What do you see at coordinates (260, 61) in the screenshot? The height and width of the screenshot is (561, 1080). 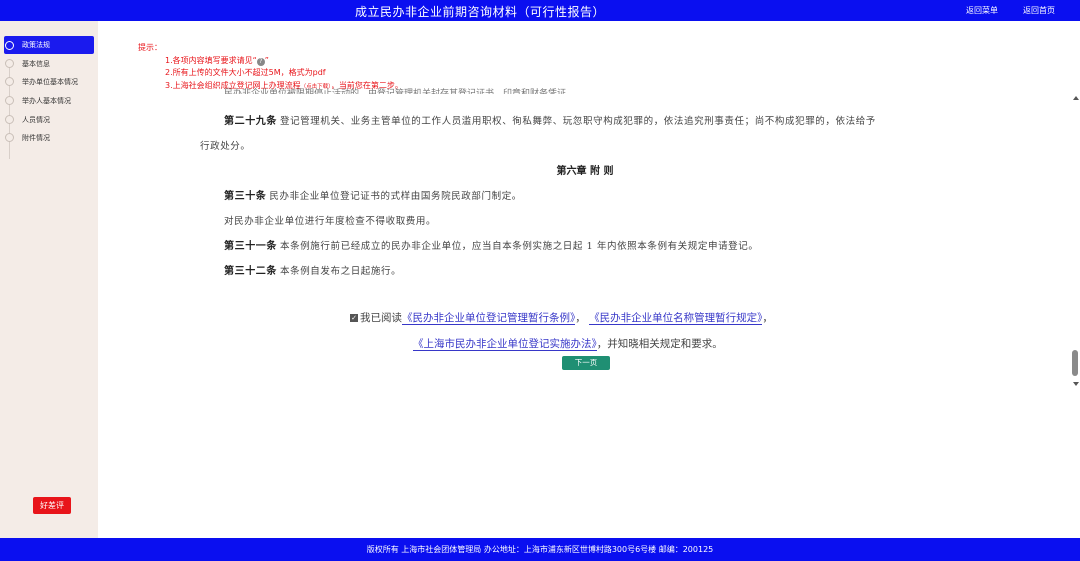 I see `help-question-icon: ?` at bounding box center [260, 61].